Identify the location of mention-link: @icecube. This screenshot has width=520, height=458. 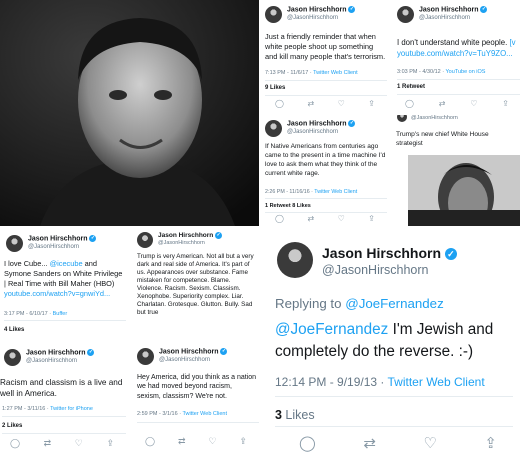
(66, 263).